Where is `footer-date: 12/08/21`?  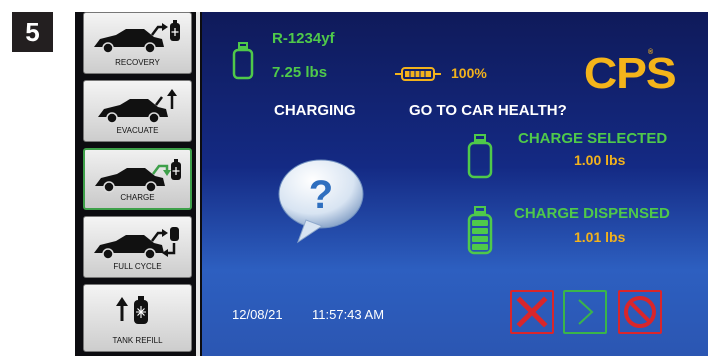 footer-date: 12/08/21 is located at coordinates (257, 314).